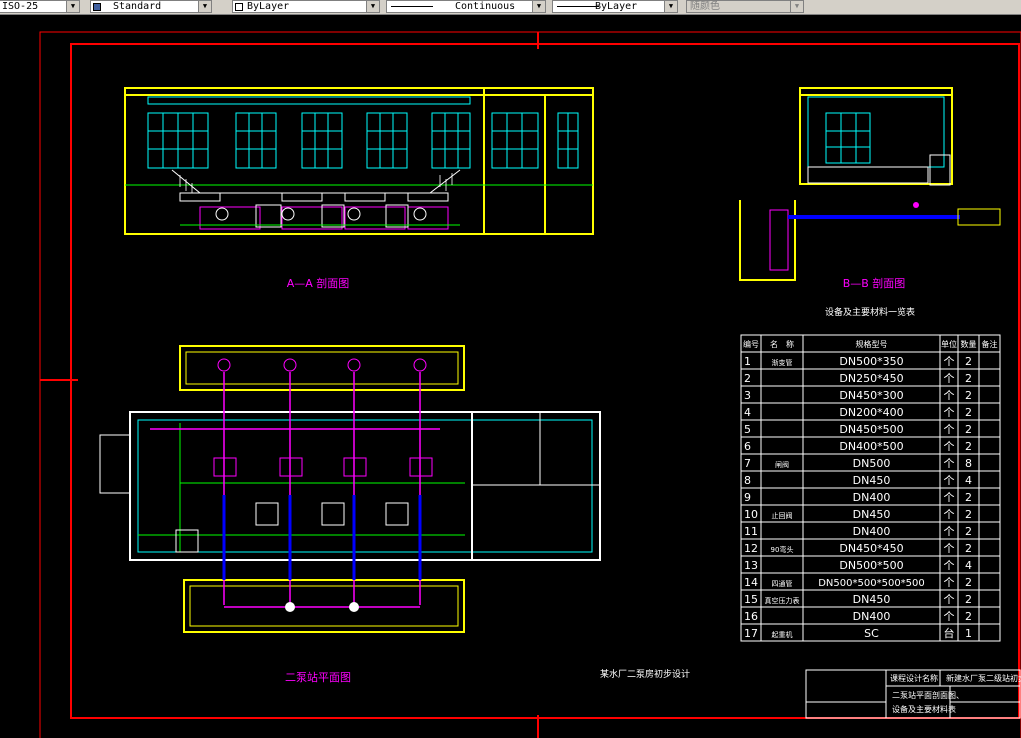  What do you see at coordinates (751, 514) in the screenshot?
I see `table-cell: 10` at bounding box center [751, 514].